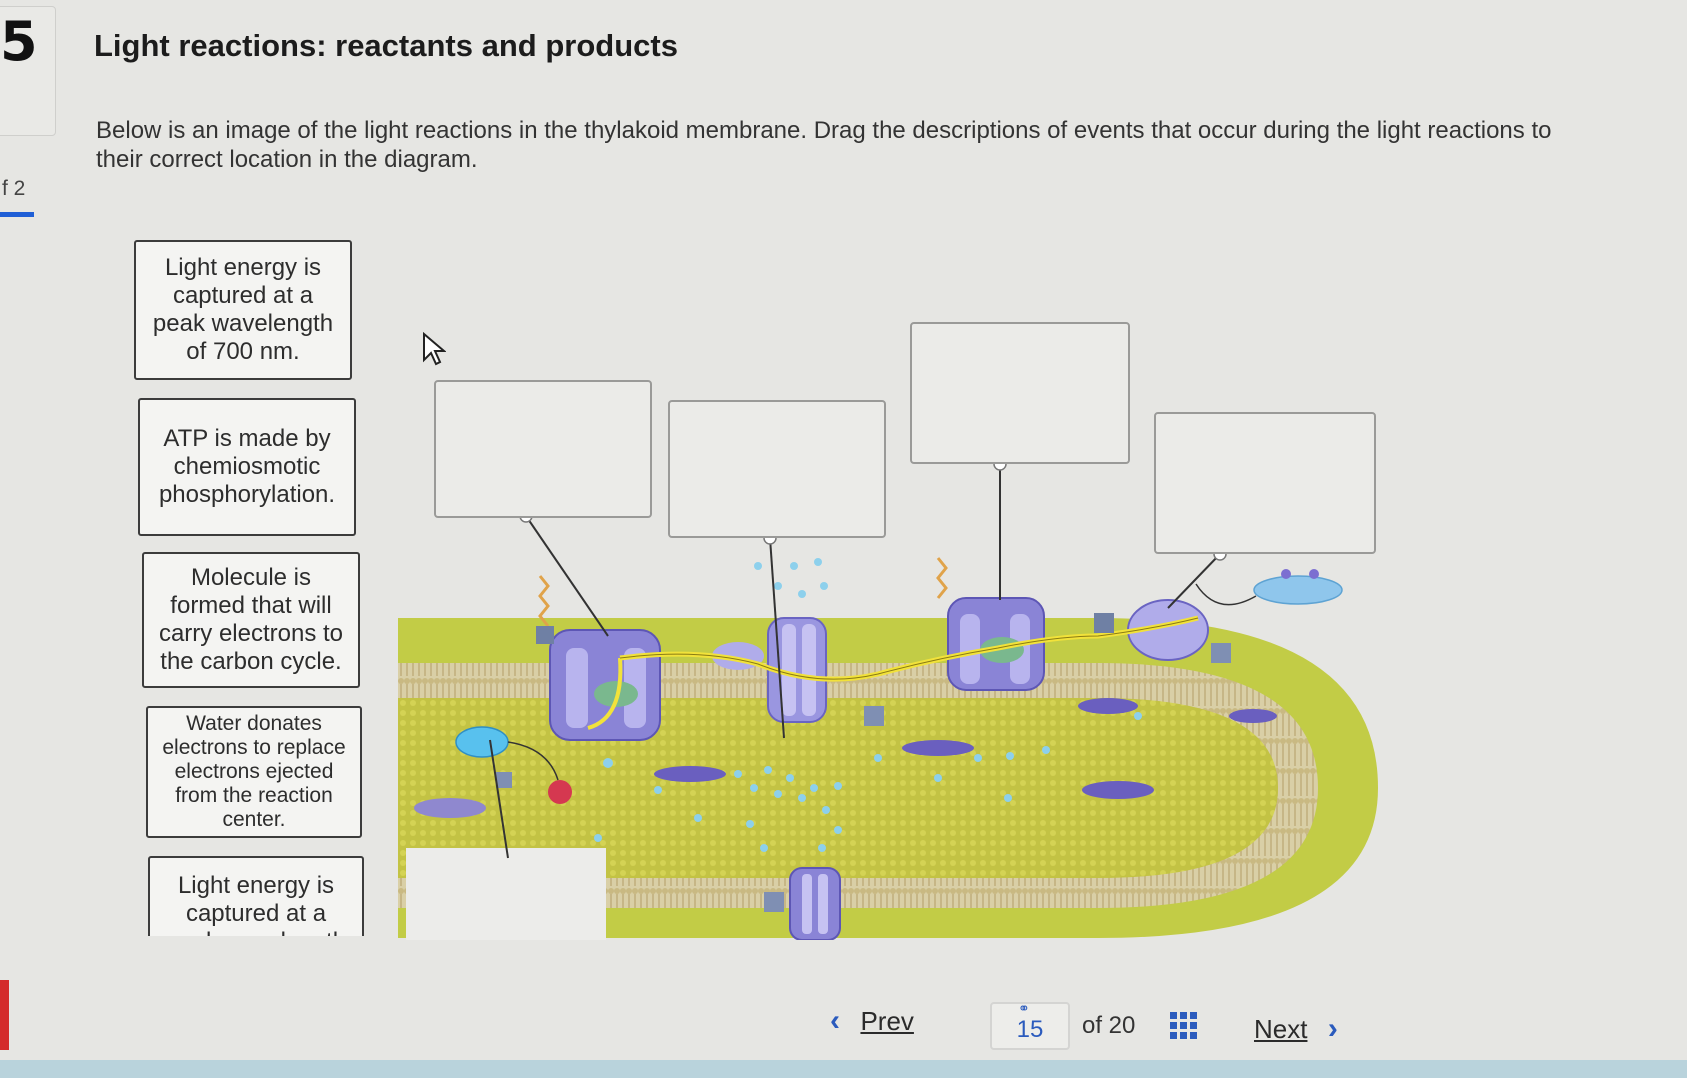  Describe the element at coordinates (835, 1020) in the screenshot. I see `chevron-left-icon: ‹` at that location.